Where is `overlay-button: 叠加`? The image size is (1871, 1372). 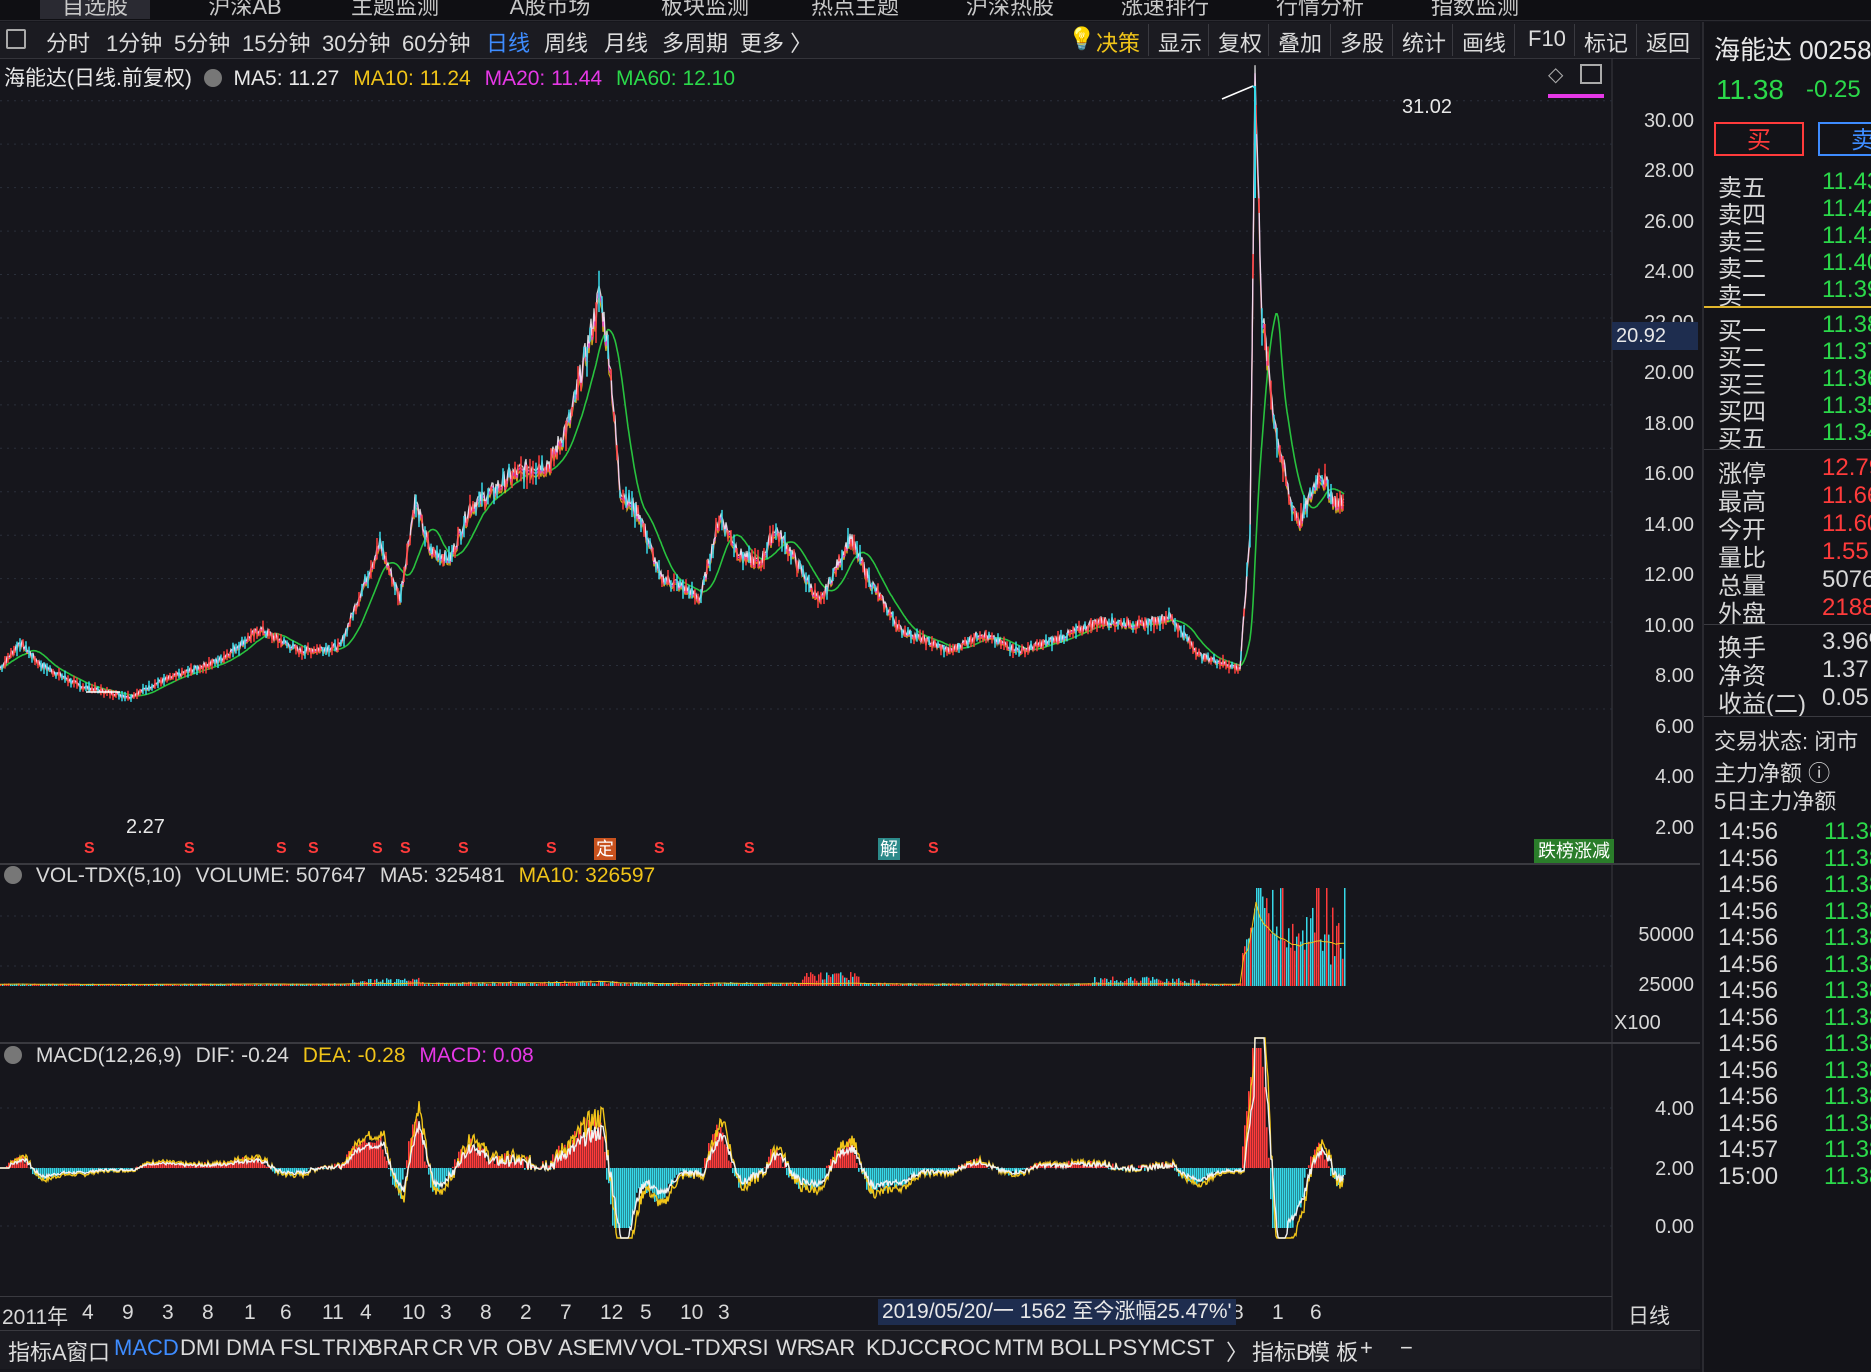 overlay-button: 叠加 is located at coordinates (1300, 42).